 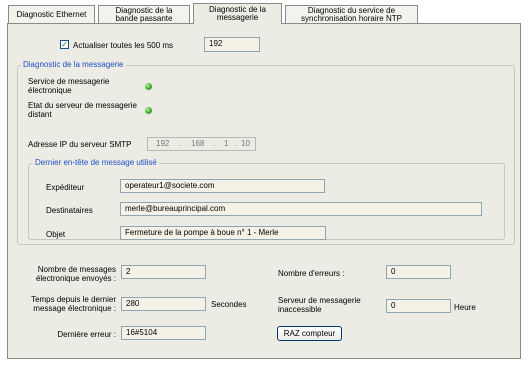 I want to click on subject-label: Objet, so click(x=56, y=234).